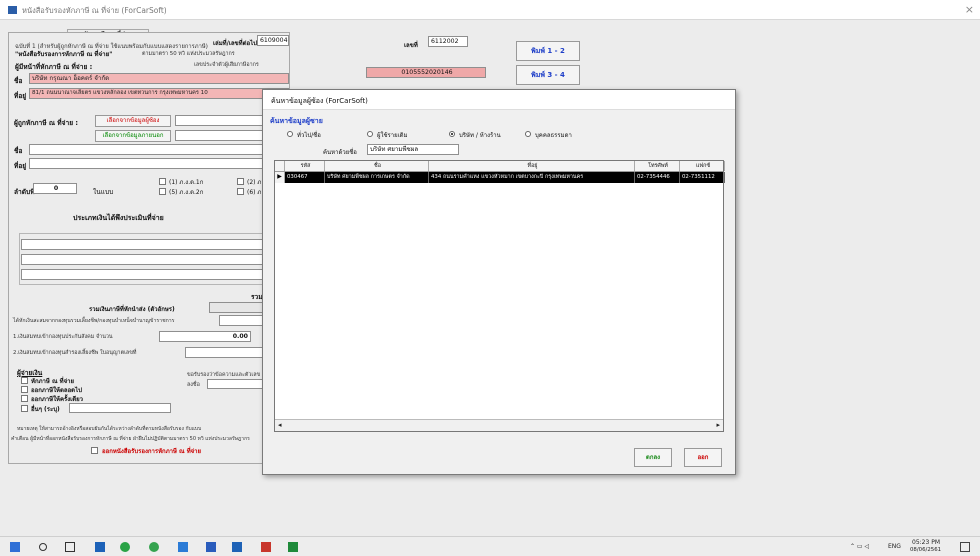  What do you see at coordinates (43, 547) in the screenshot?
I see `search-icon` at bounding box center [43, 547].